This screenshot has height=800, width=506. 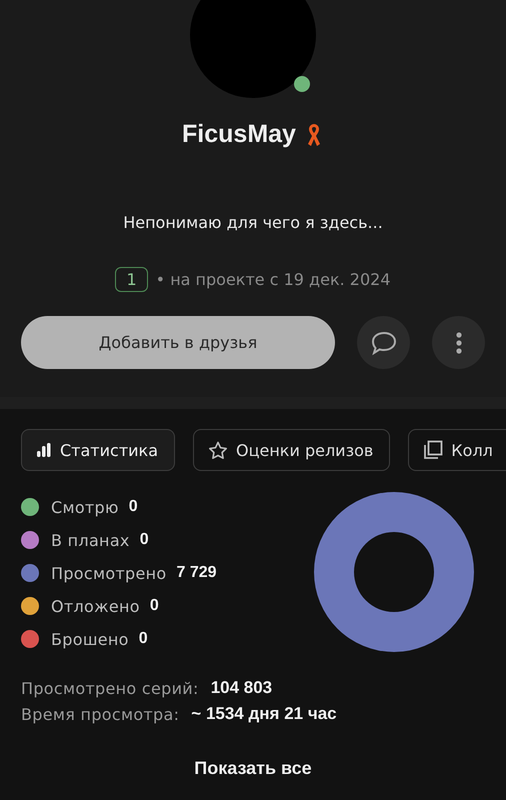 I want to click on legend-label: Брошено, so click(x=90, y=639).